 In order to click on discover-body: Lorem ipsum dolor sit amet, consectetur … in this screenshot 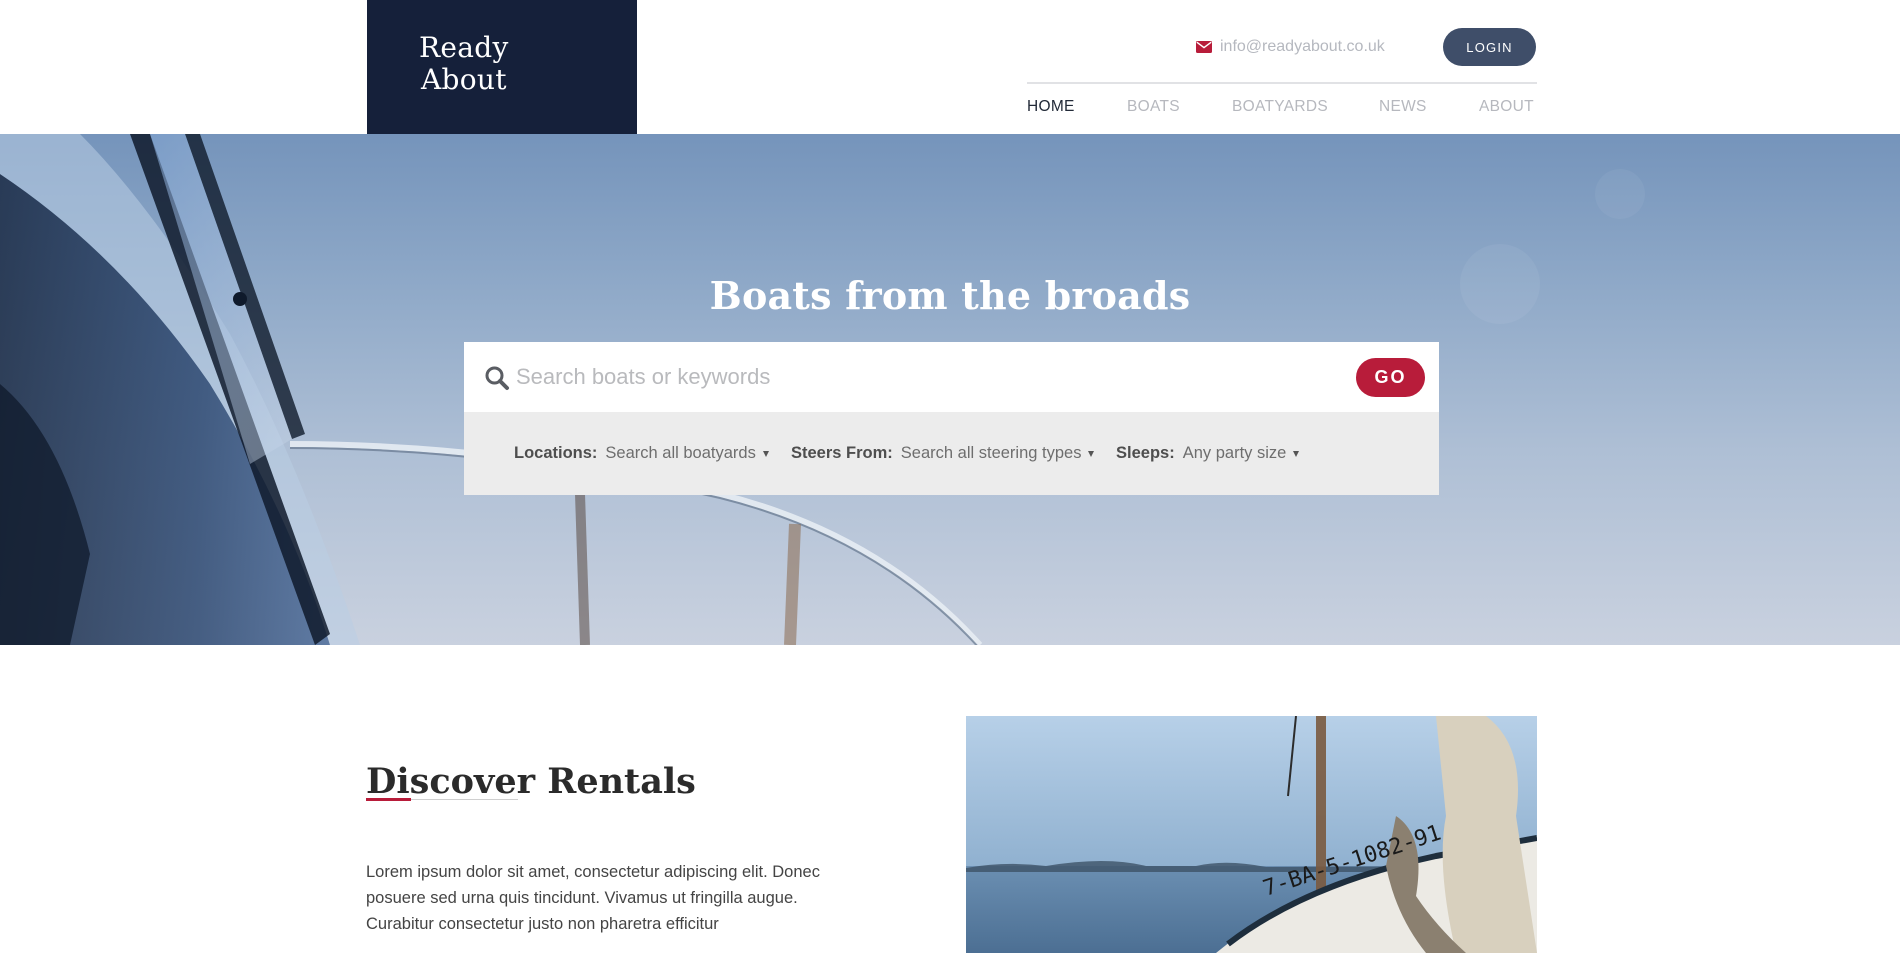, I will do `click(593, 897)`.